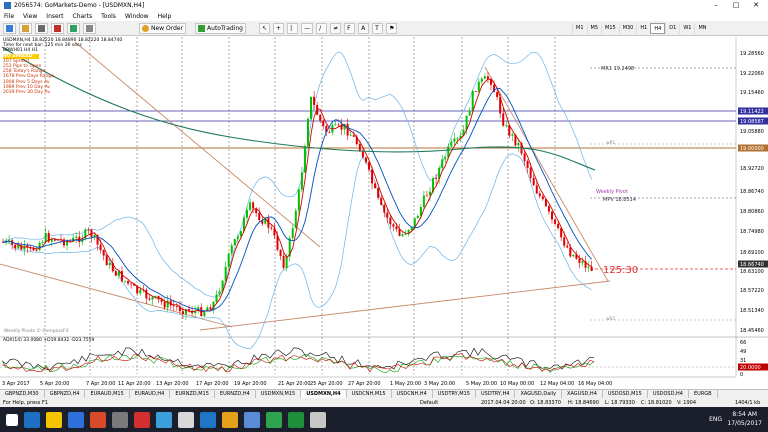 This screenshot has width=768, height=432. I want to click on chart-tab: USDCNH,H4, so click(412, 394).